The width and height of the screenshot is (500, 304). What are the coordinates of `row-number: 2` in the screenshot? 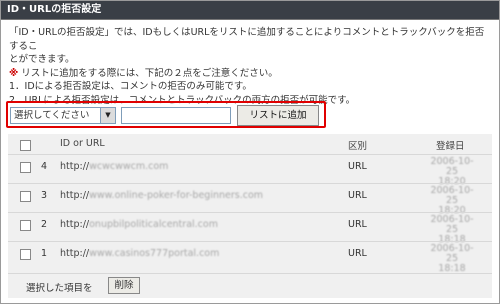 It's located at (44, 224).